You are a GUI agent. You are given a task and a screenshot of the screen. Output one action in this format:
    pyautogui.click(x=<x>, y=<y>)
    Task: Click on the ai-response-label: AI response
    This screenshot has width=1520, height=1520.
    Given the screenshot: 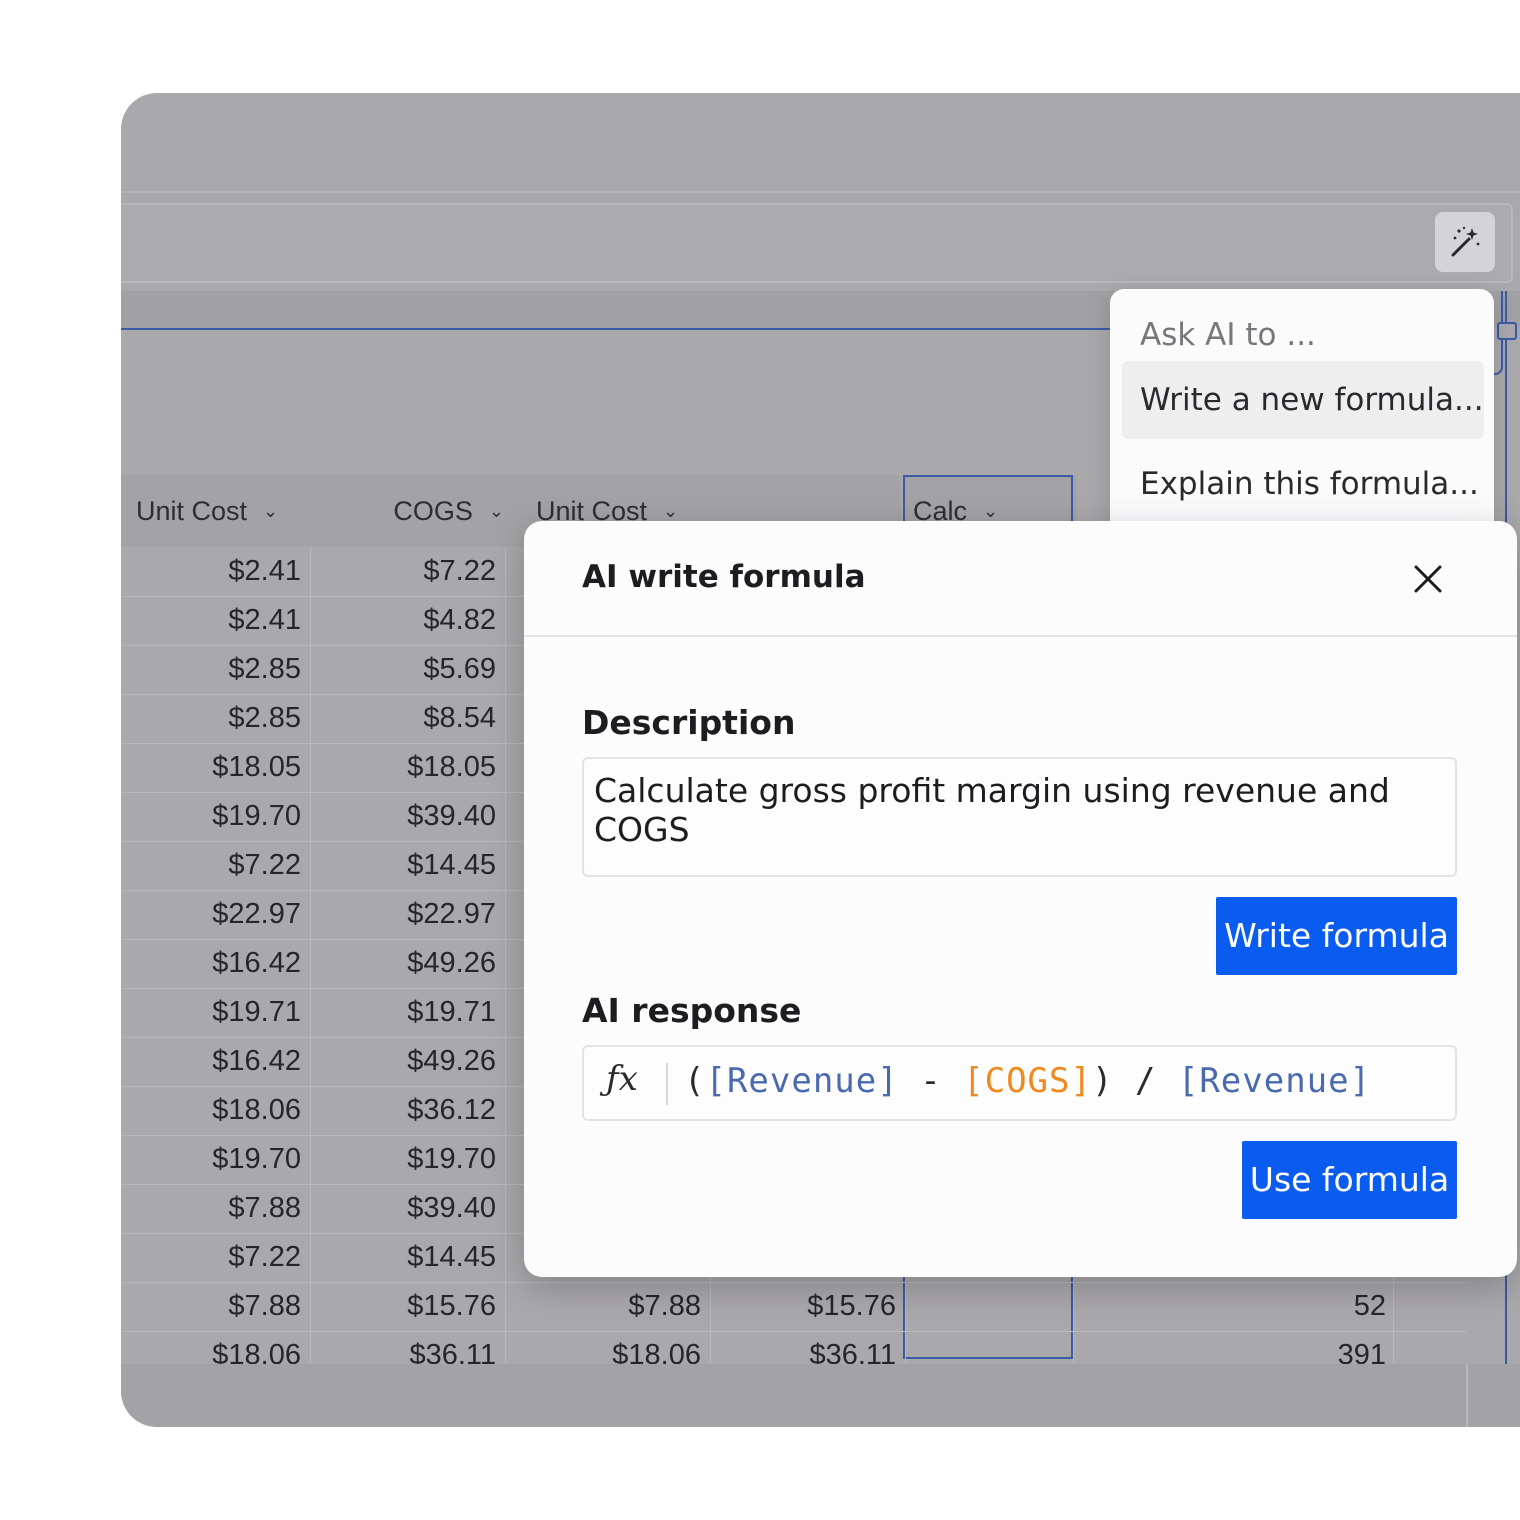 What is the action you would take?
    pyautogui.click(x=692, y=1010)
    